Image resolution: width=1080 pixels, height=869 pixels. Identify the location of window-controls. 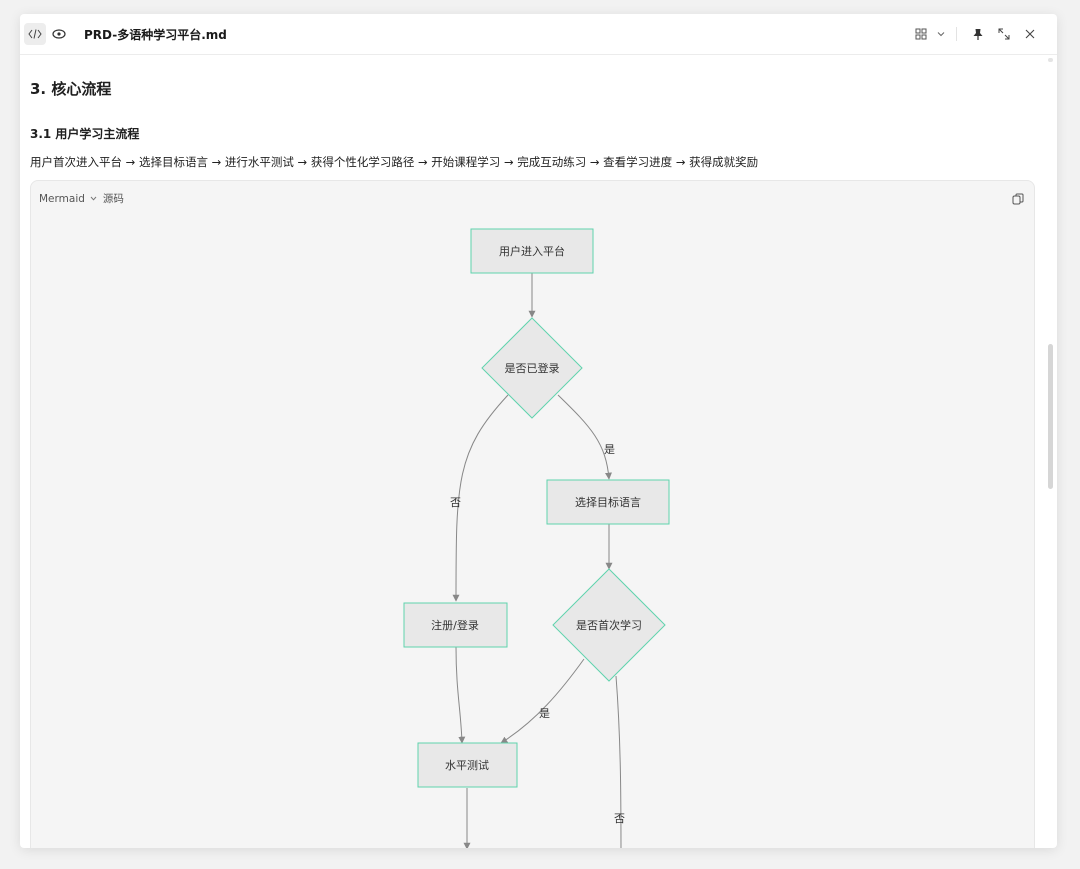
(975, 34).